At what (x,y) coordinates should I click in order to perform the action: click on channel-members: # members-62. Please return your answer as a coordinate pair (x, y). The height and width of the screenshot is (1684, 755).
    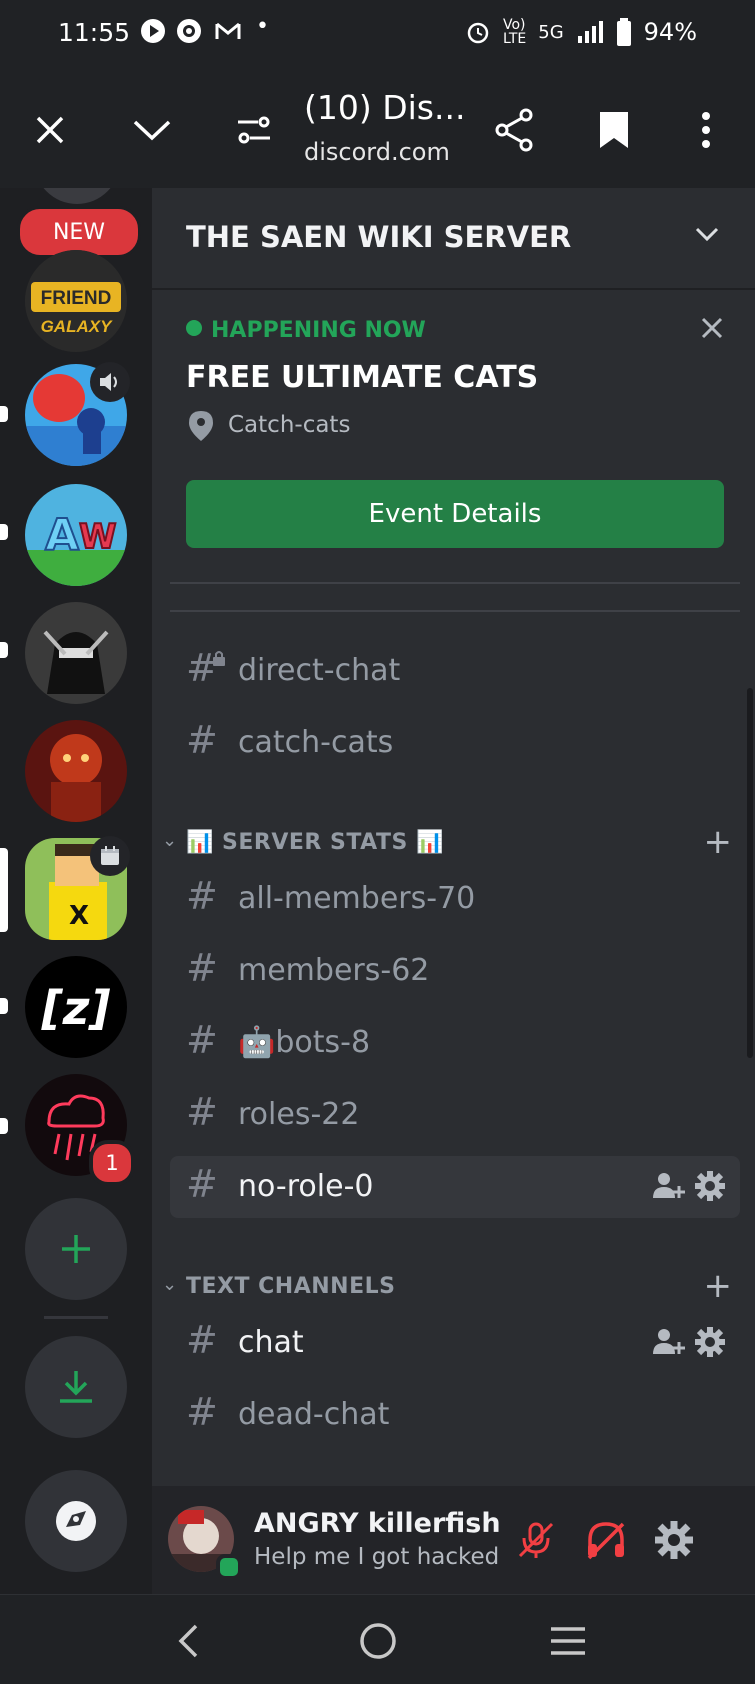
    Looking at the image, I should click on (455, 971).